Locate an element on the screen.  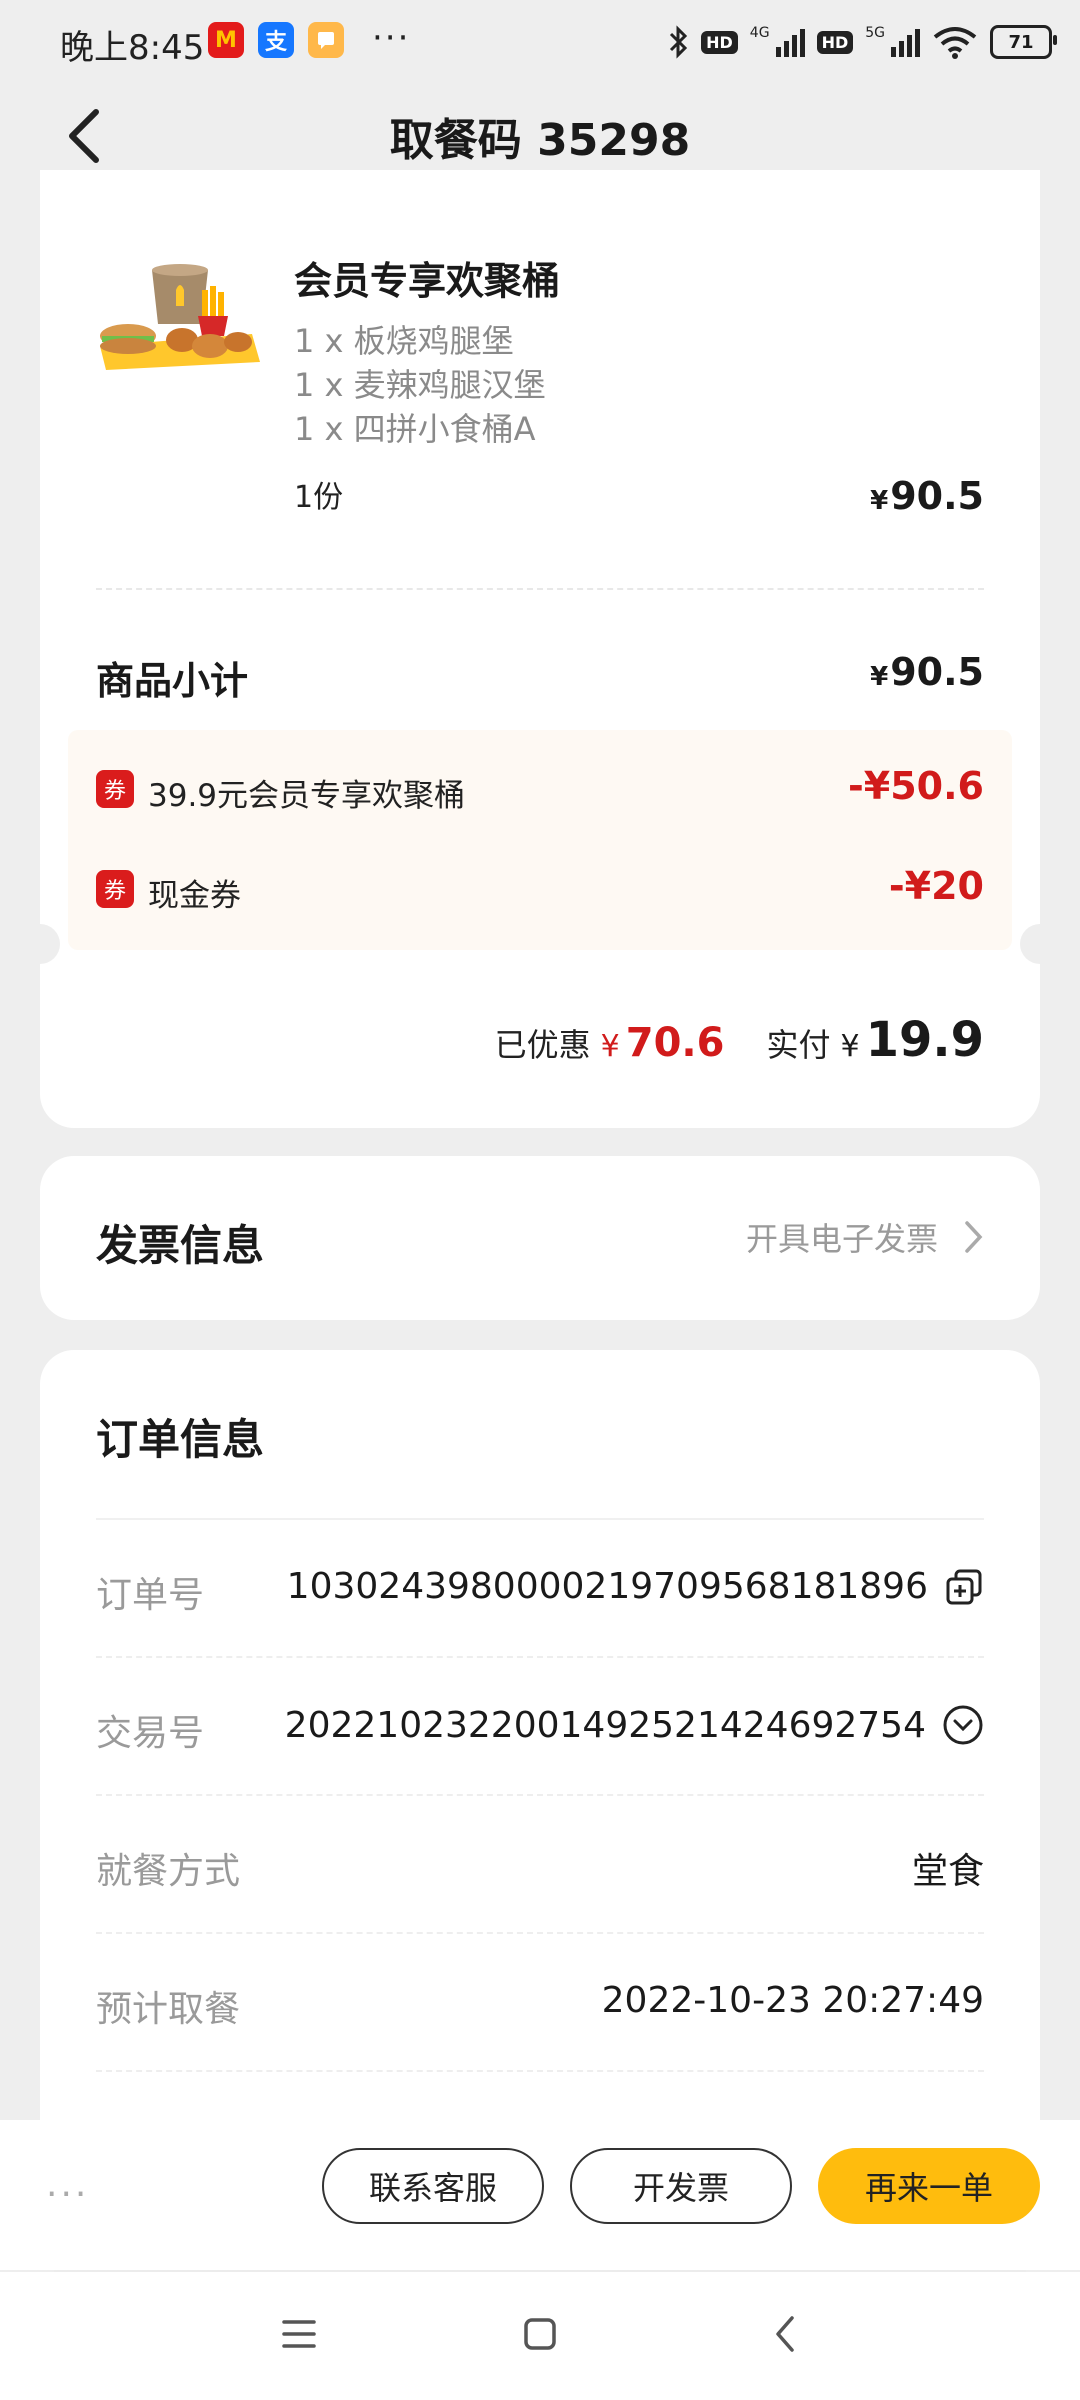
dining-method-label: 就餐方式 is located at coordinates (168, 1871).